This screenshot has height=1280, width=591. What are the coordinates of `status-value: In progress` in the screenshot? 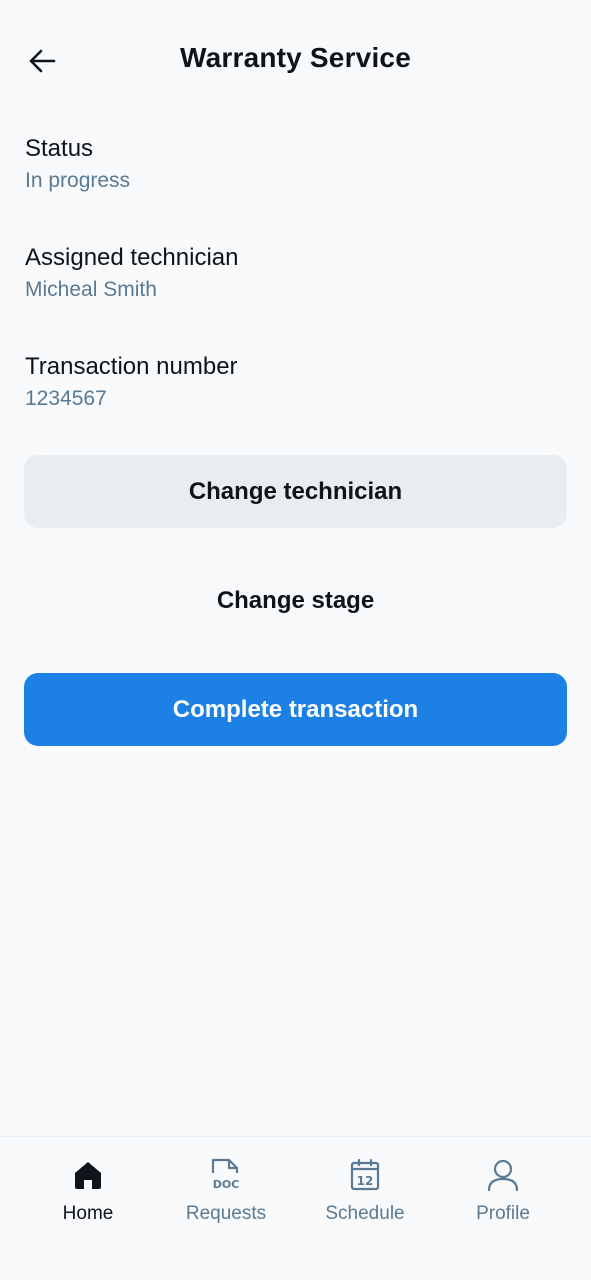 It's located at (78, 180).